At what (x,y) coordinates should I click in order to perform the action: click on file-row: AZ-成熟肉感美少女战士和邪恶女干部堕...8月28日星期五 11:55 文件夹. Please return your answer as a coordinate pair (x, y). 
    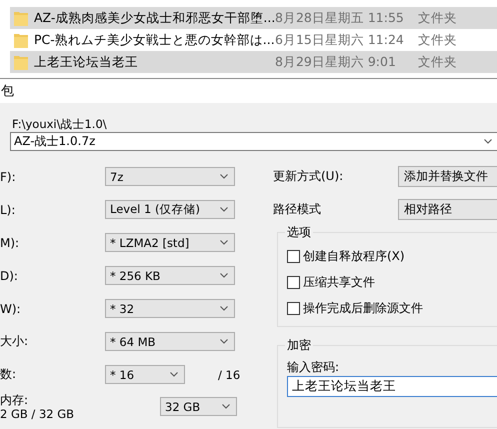
    Looking at the image, I should click on (253, 18).